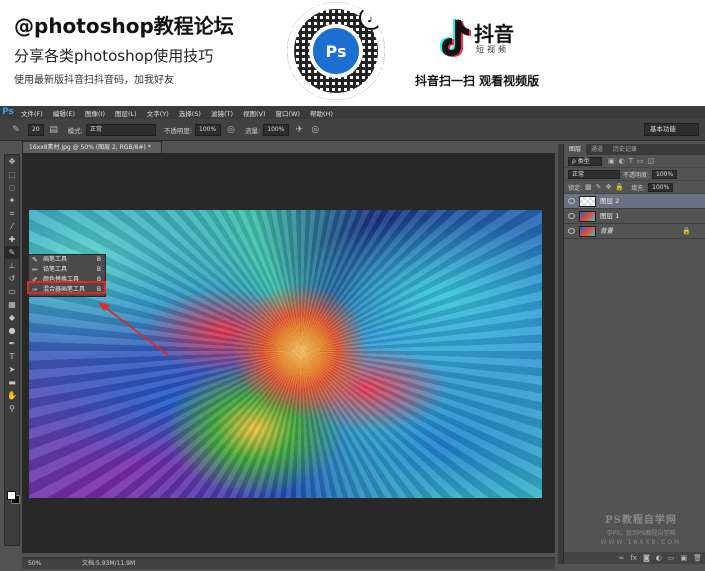  What do you see at coordinates (36, 129) in the screenshot?
I see `brush-size-picker: 20` at bounding box center [36, 129].